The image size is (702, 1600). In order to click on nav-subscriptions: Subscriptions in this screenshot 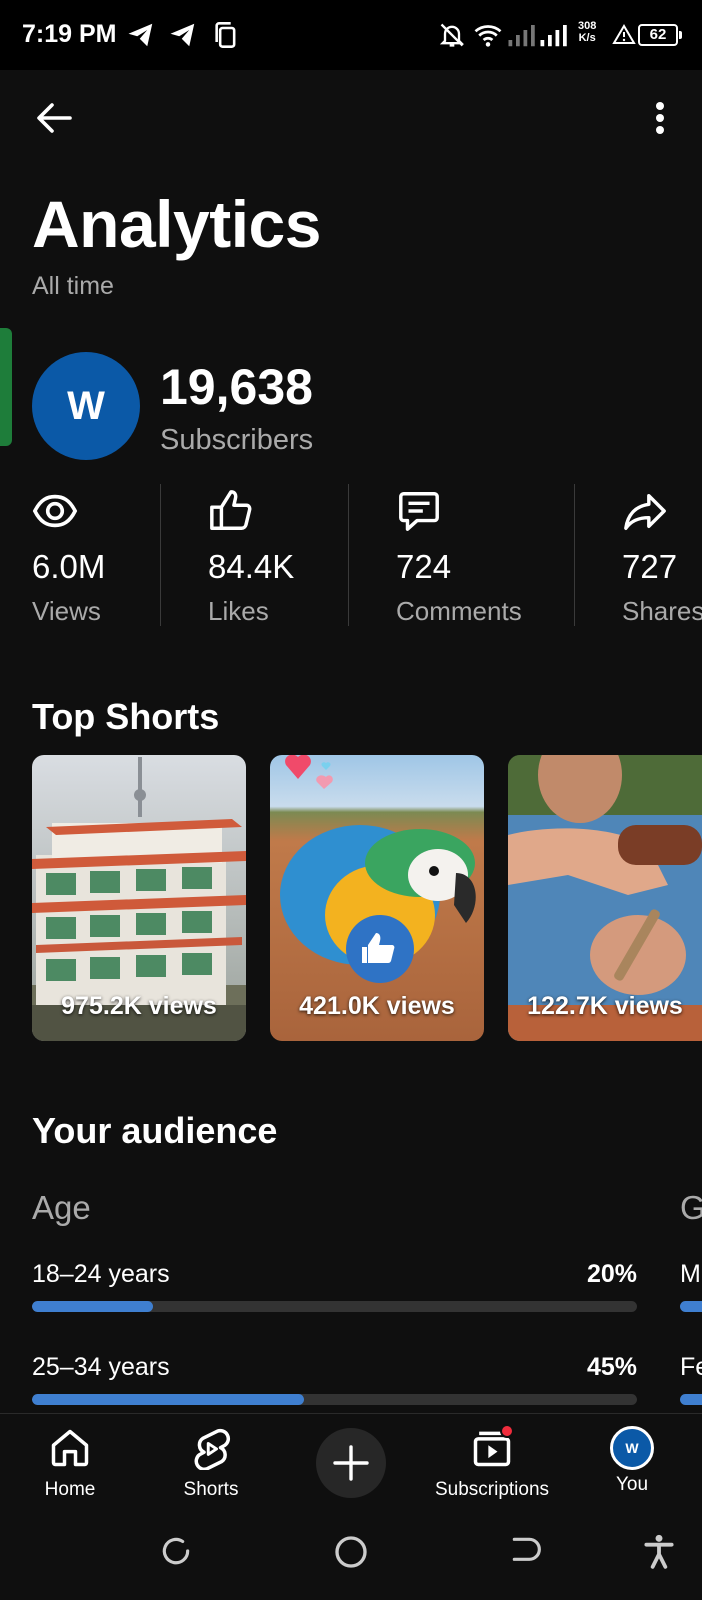, I will do `click(492, 1462)`.